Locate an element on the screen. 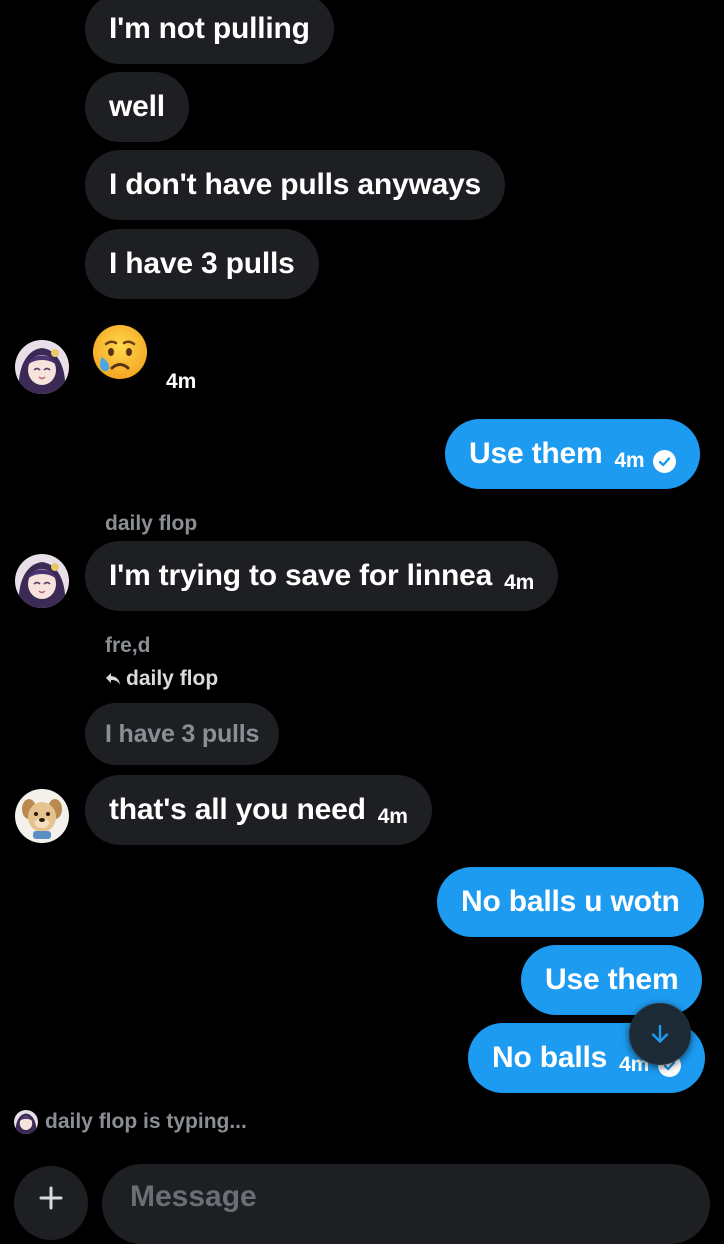 This screenshot has width=724, height=1244. message-bubble: I have 3 pulls is located at coordinates (202, 264).